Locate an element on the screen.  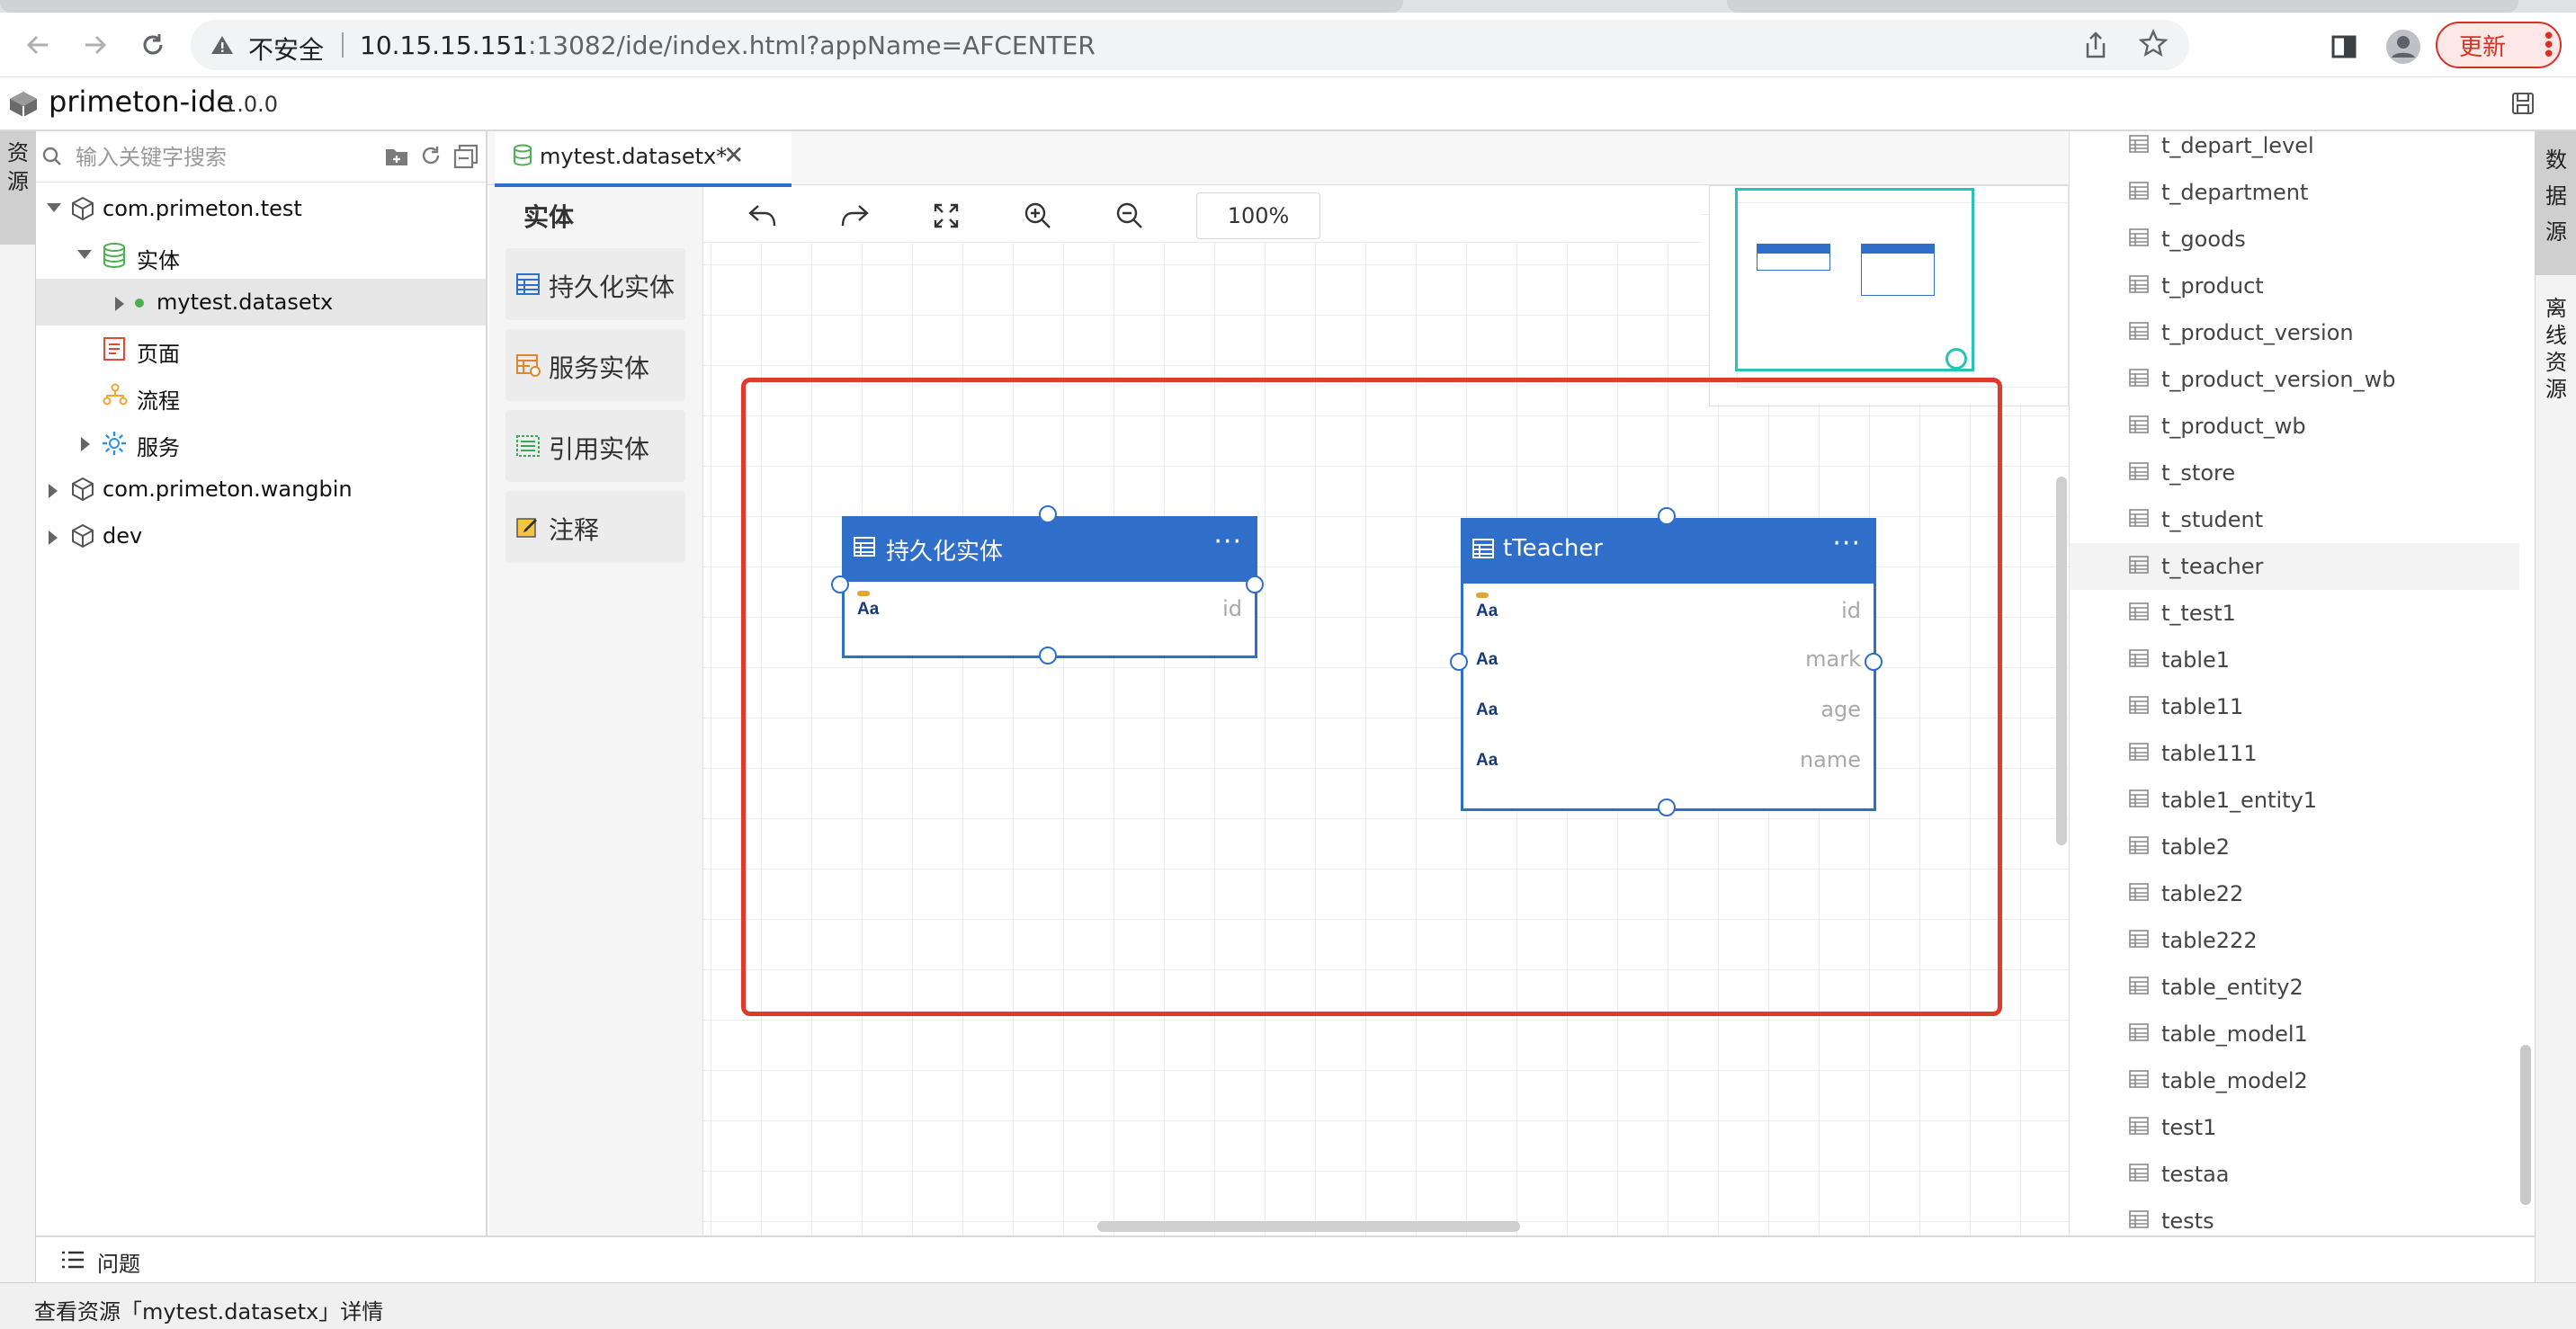
tree-item-flow: 流程 is located at coordinates (261, 396).